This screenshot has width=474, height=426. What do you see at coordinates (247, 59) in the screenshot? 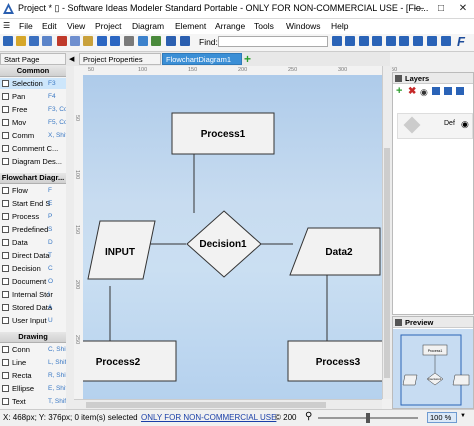
I see `add-tab-icon: +` at bounding box center [247, 59].